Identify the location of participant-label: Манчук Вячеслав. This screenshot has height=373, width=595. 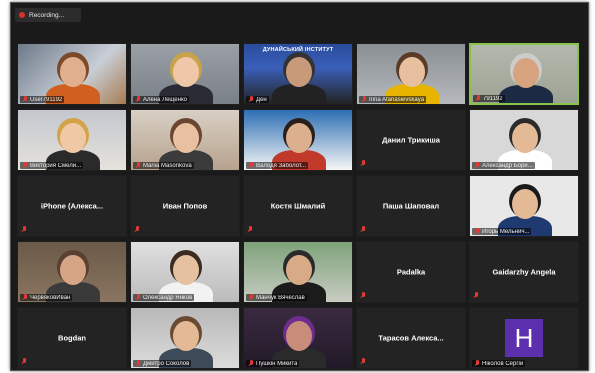
(276, 297).